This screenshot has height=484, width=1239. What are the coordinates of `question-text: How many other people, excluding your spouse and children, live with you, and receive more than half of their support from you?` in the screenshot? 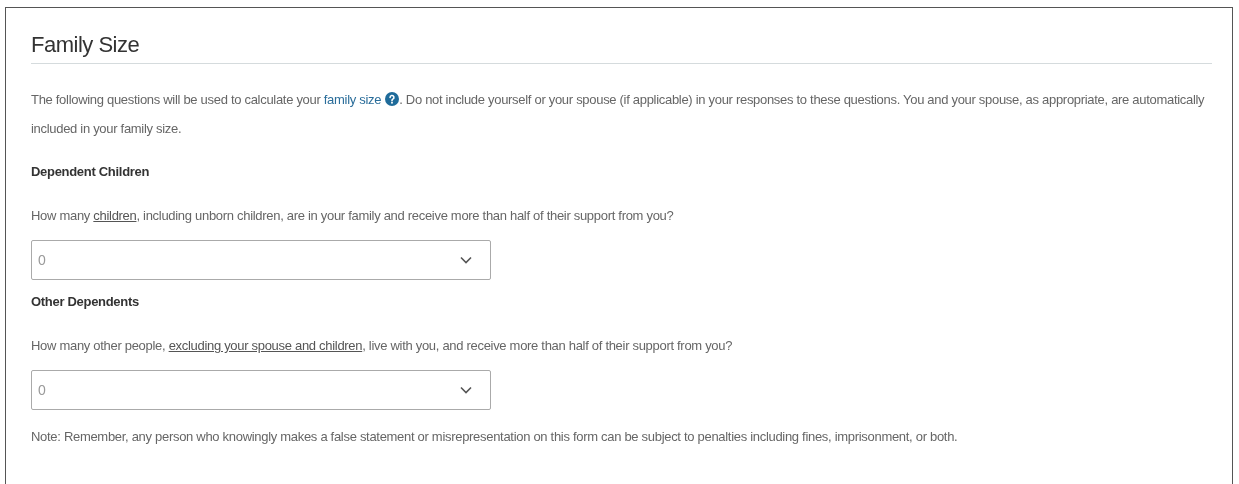 It's located at (382, 346).